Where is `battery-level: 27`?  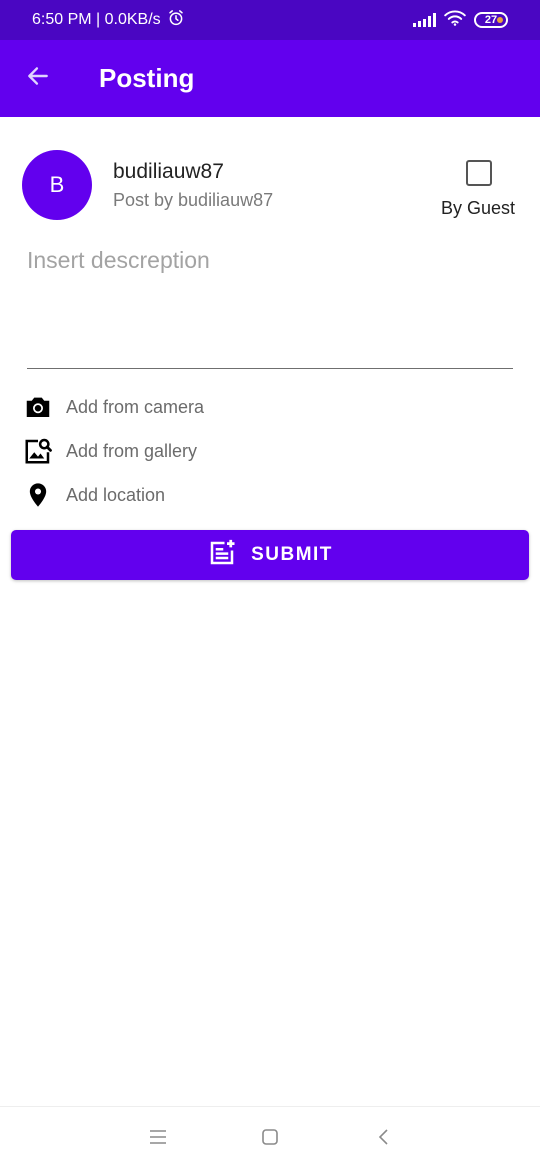
battery-level: 27 is located at coordinates (491, 20).